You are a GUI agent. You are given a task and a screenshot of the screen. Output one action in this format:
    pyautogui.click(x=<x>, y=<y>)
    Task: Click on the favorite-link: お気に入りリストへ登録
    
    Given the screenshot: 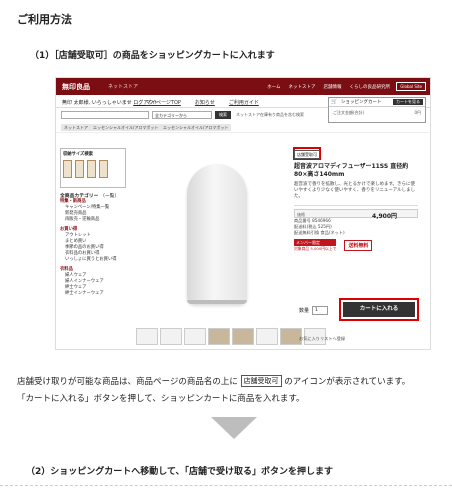 What is the action you would take?
    pyautogui.click(x=322, y=339)
    